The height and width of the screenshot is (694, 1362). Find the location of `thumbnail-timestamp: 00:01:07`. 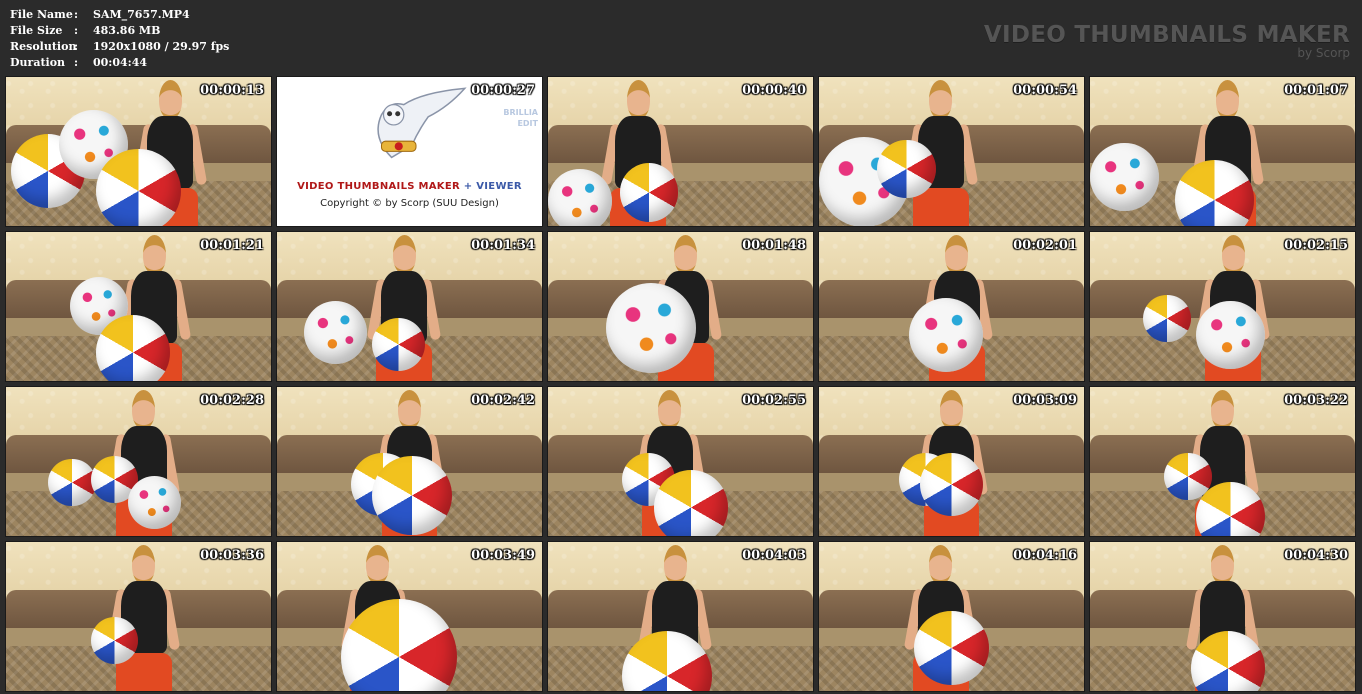

thumbnail-timestamp: 00:01:07 is located at coordinates (1316, 90).